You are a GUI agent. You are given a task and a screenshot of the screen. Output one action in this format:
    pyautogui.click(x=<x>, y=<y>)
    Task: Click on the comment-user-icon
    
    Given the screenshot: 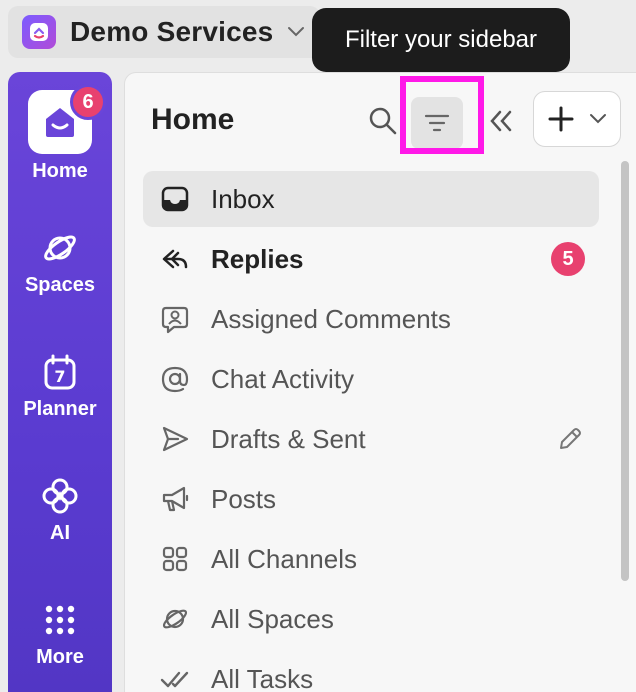 What is the action you would take?
    pyautogui.click(x=175, y=319)
    